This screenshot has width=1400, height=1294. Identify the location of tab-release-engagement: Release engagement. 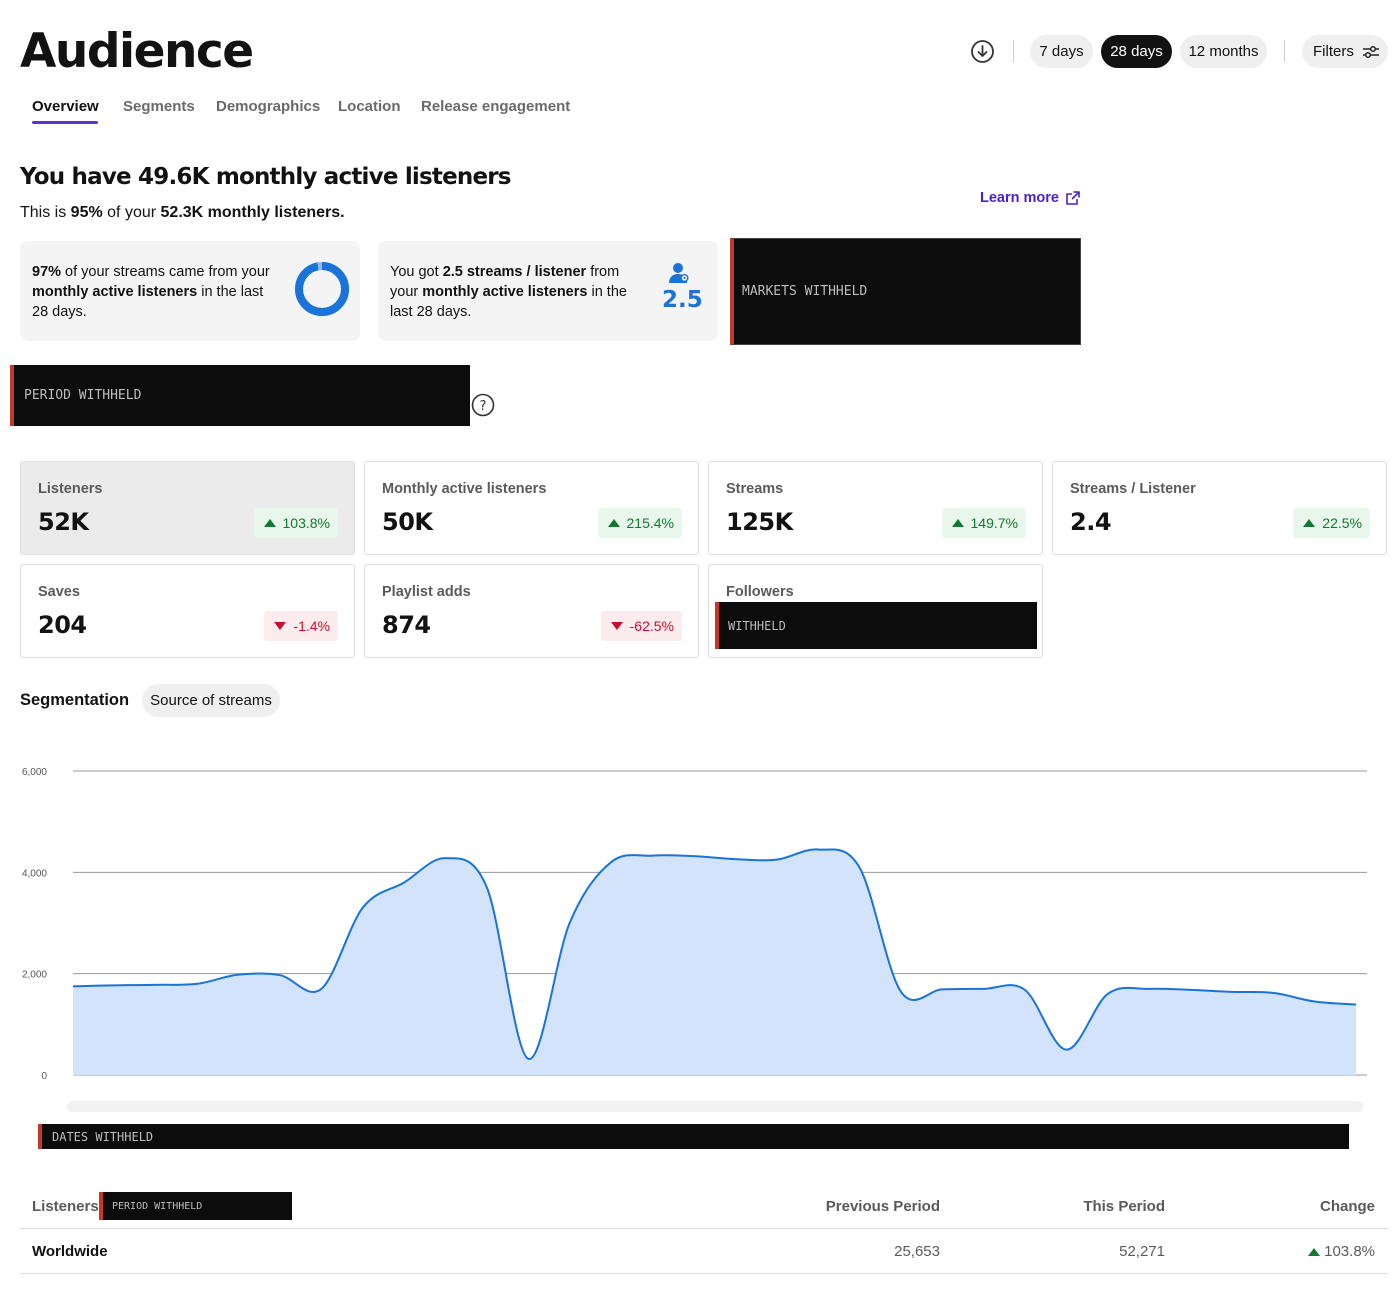
(495, 106).